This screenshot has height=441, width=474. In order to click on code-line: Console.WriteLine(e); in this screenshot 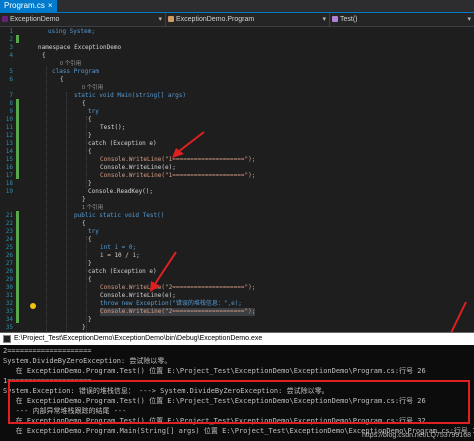, I will do `click(138, 296)`.